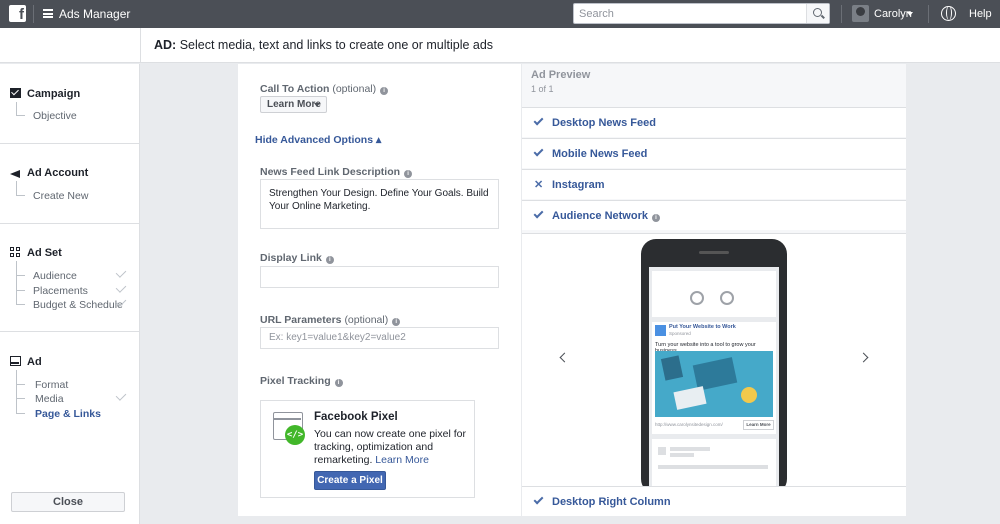 The height and width of the screenshot is (524, 1000). I want to click on mock-ad-sponsored: Sponsored, so click(680, 333).